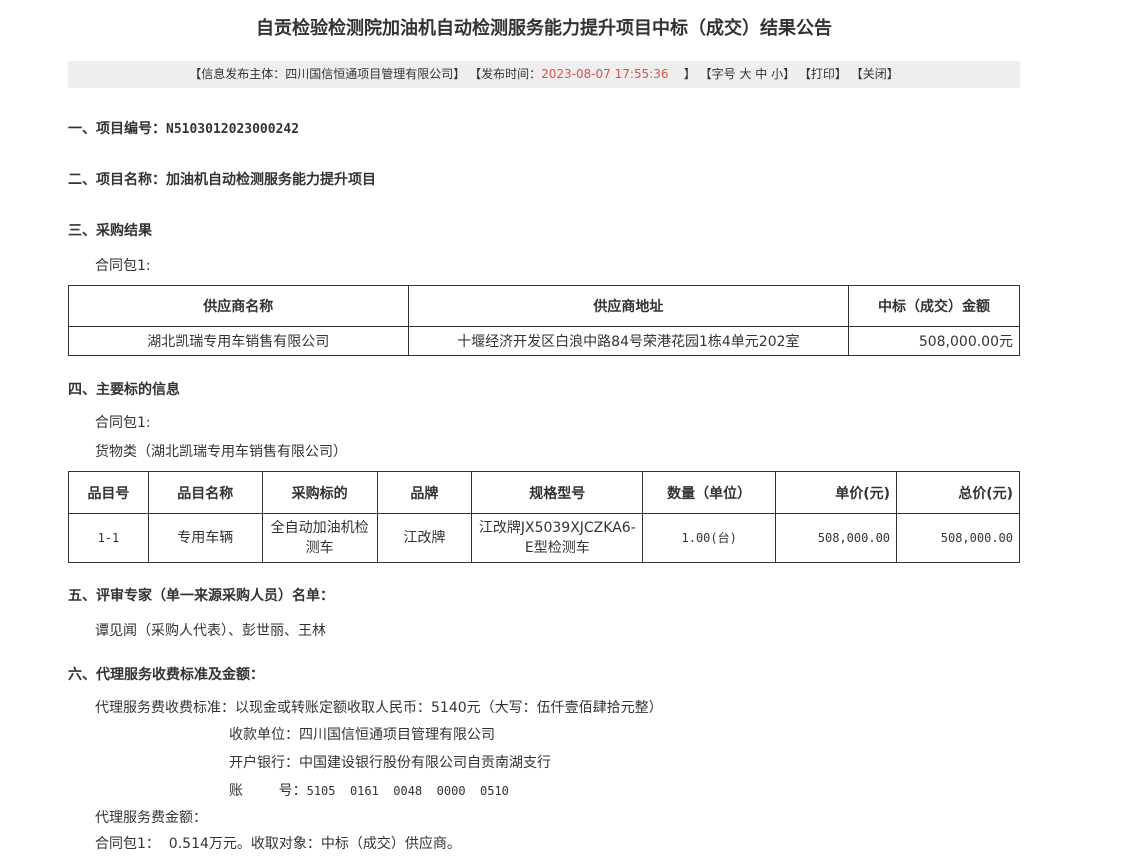 The width and height of the screenshot is (1136, 860). I want to click on table-header-cell: 品牌, so click(424, 492).